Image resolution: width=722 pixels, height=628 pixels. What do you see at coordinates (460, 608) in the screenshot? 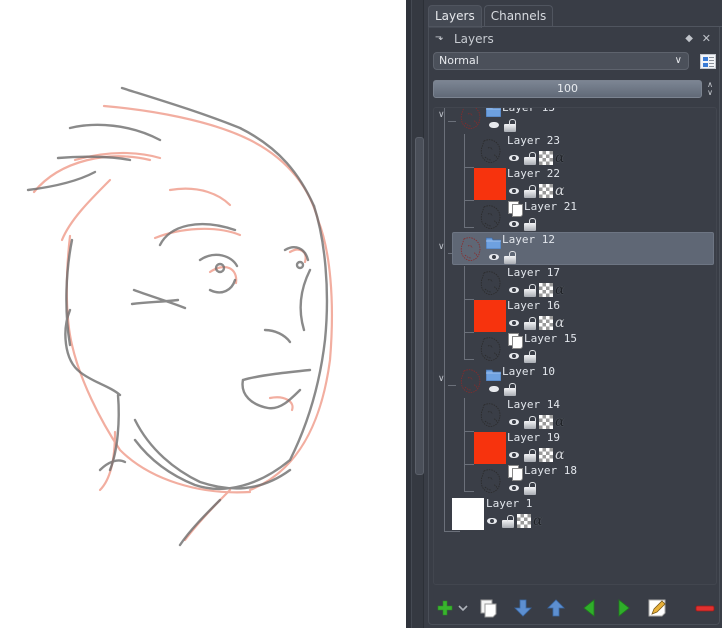
I see `add-layer-menu-button` at bounding box center [460, 608].